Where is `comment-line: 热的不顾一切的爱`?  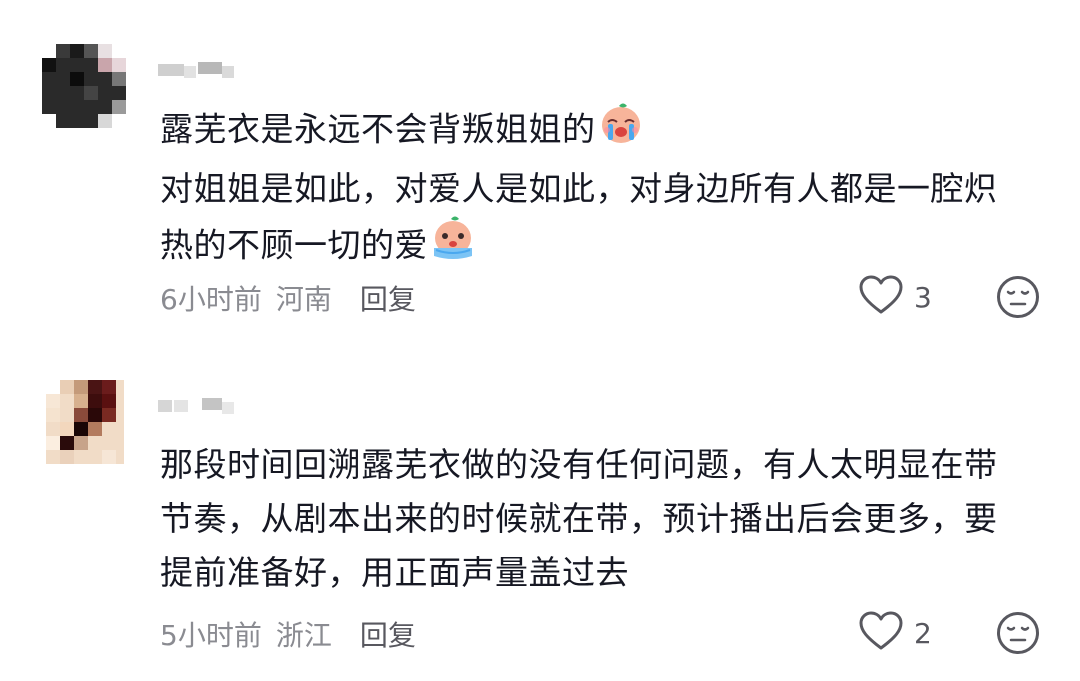 comment-line: 热的不顾一切的爱 is located at coordinates (600, 247).